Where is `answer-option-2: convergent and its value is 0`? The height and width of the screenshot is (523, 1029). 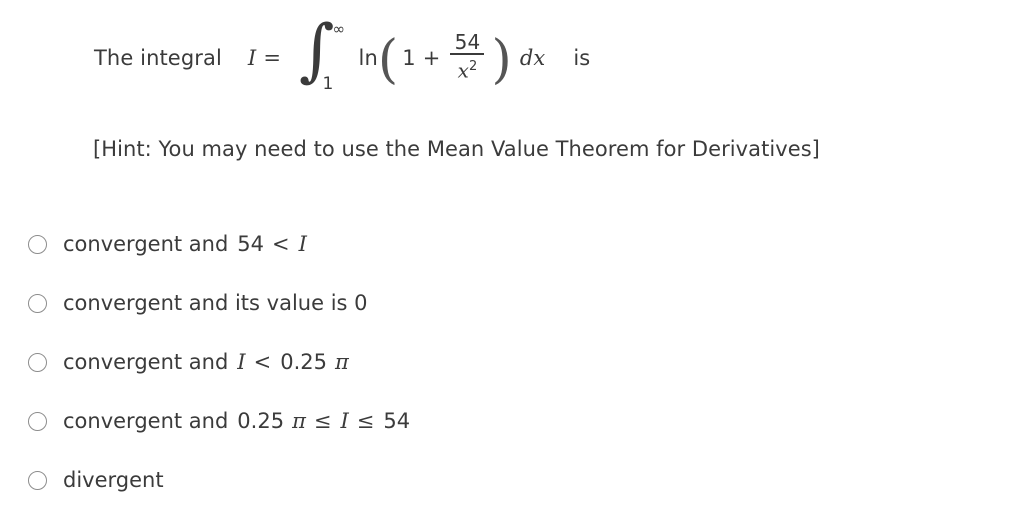
answer-option-2: convergent and its value is 0 is located at coordinates (508, 303).